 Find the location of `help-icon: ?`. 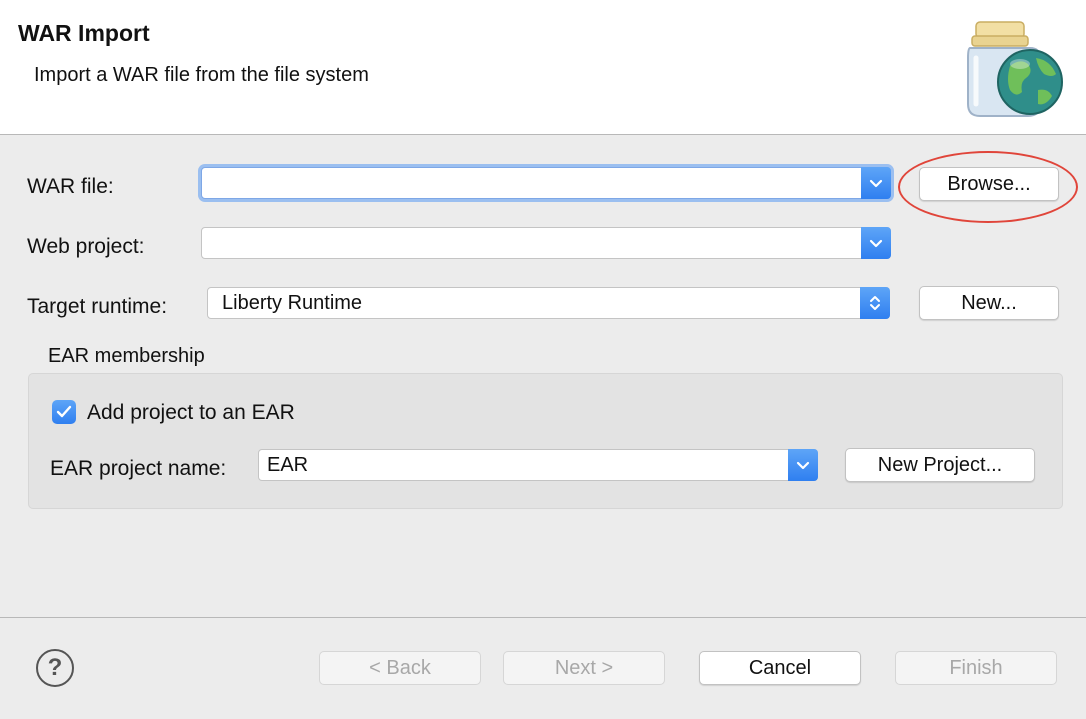

help-icon: ? is located at coordinates (55, 668).